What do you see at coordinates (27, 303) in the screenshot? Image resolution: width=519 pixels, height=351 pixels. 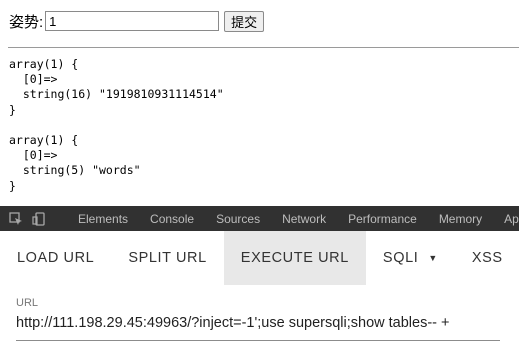 I see `url-label: URL` at bounding box center [27, 303].